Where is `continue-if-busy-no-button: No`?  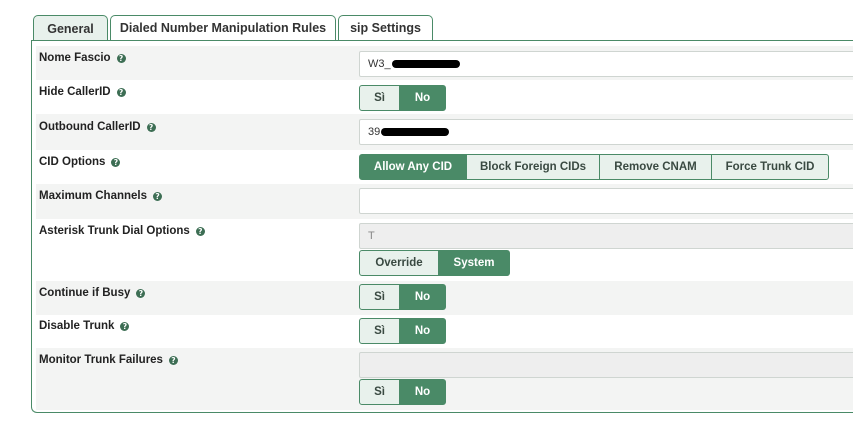 continue-if-busy-no-button: No is located at coordinates (422, 297).